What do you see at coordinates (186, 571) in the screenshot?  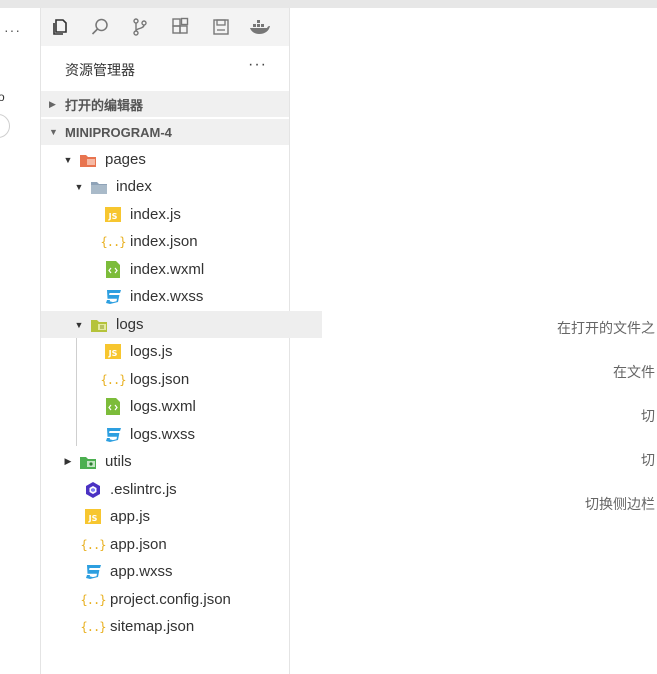 I see `tree-item-app-wxss: app.wxss` at bounding box center [186, 571].